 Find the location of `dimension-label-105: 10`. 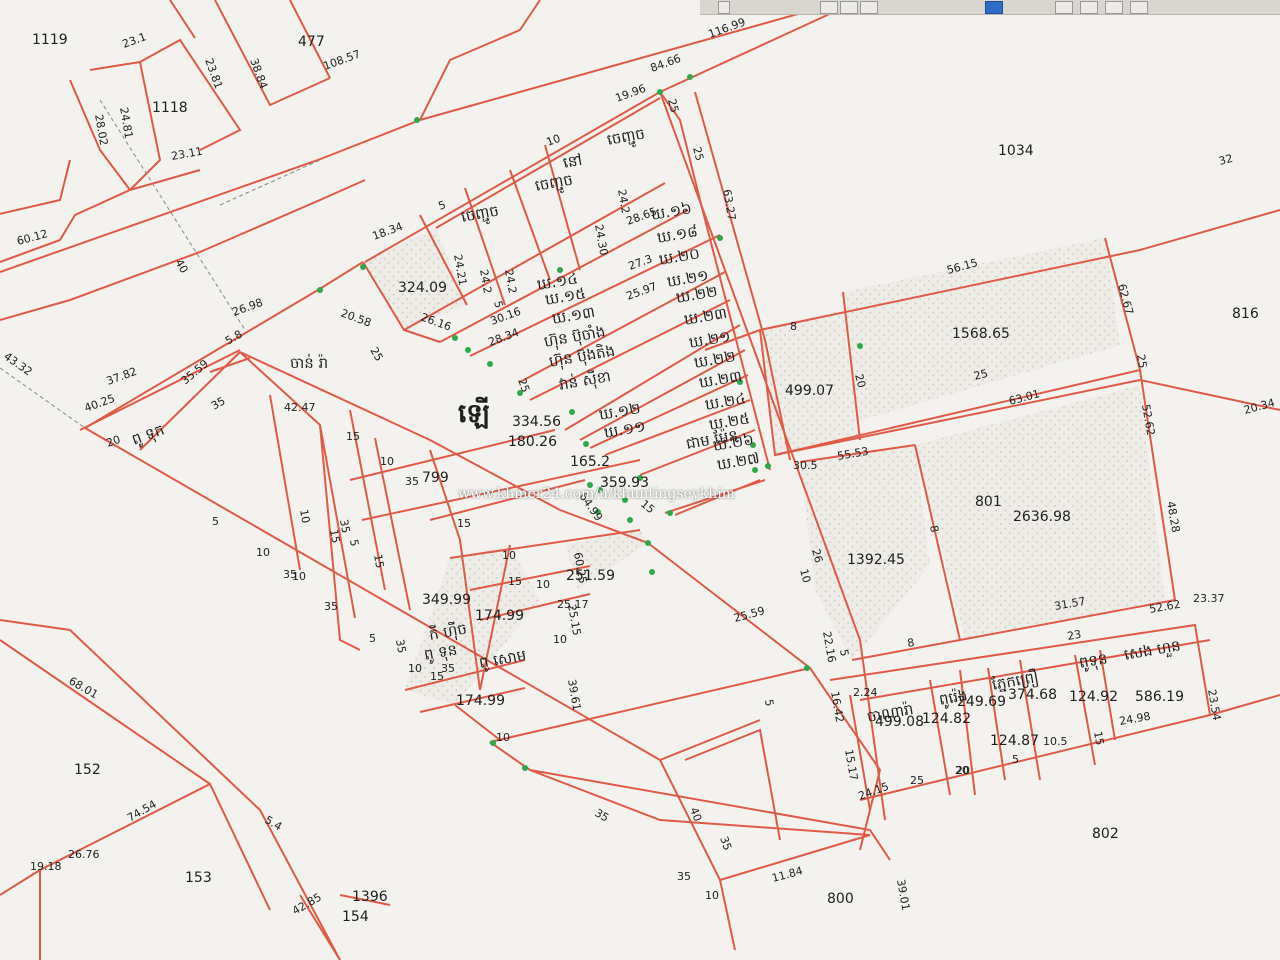

dimension-label-105: 10 is located at coordinates (263, 552).